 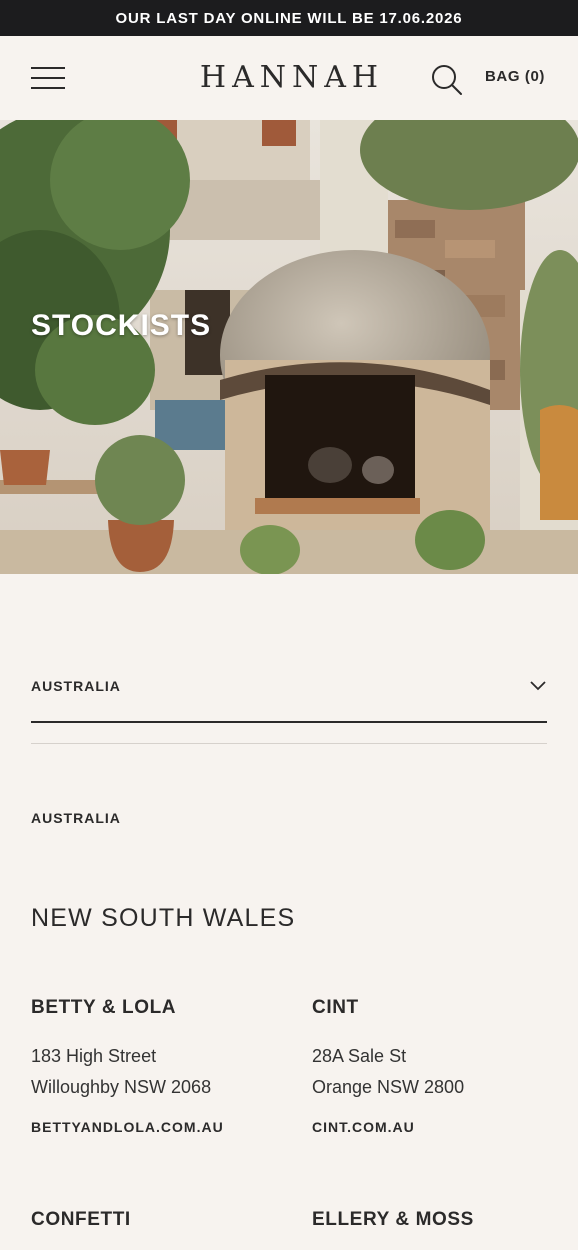 What do you see at coordinates (94, 1056) in the screenshot?
I see `address-line: 183 High Street` at bounding box center [94, 1056].